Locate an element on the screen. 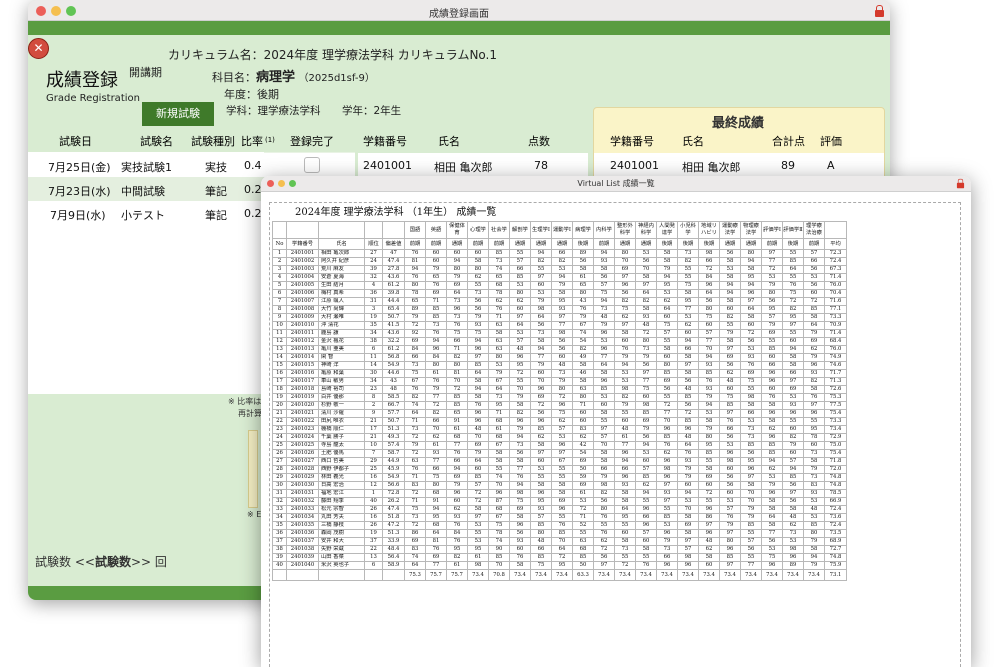 This screenshot has height=667, width=1001. table-cell: 48.4 is located at coordinates (393, 549).